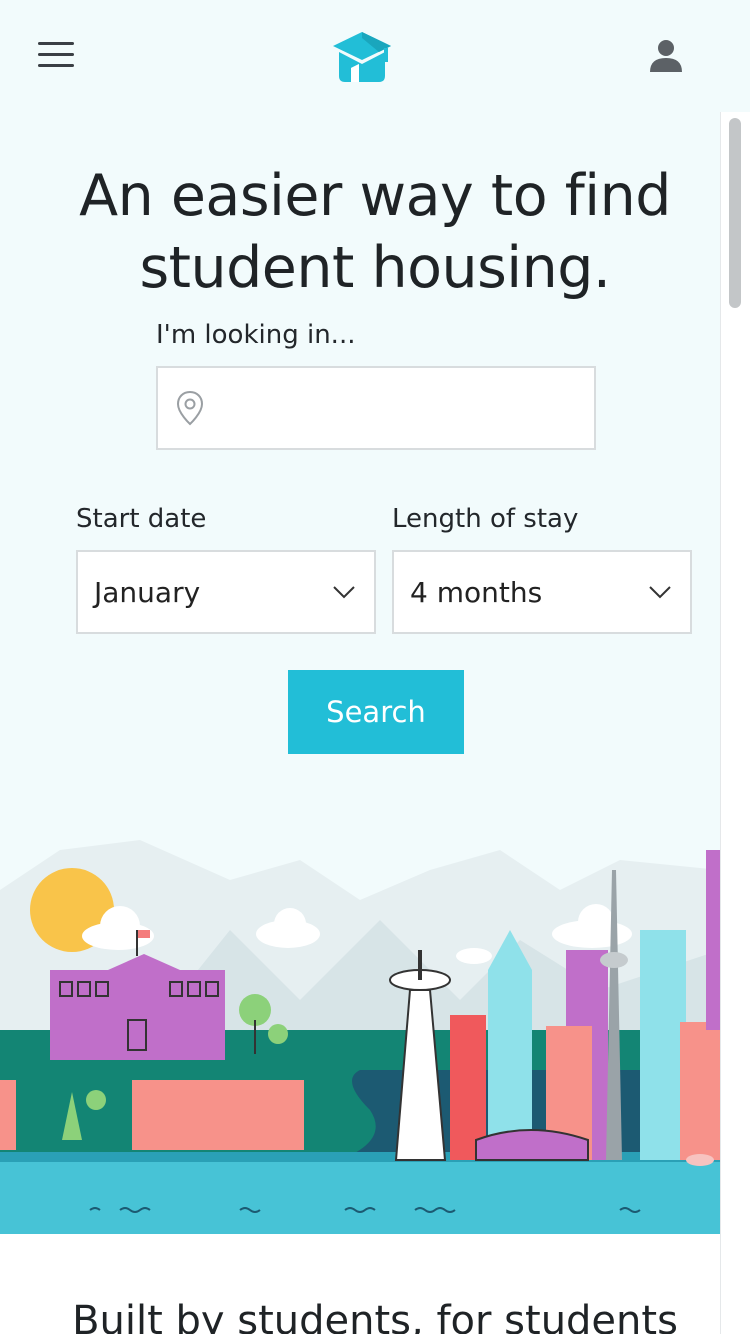 This screenshot has height=1334, width=750. I want to click on hero-title-line-1: An easier way to find, so click(375, 196).